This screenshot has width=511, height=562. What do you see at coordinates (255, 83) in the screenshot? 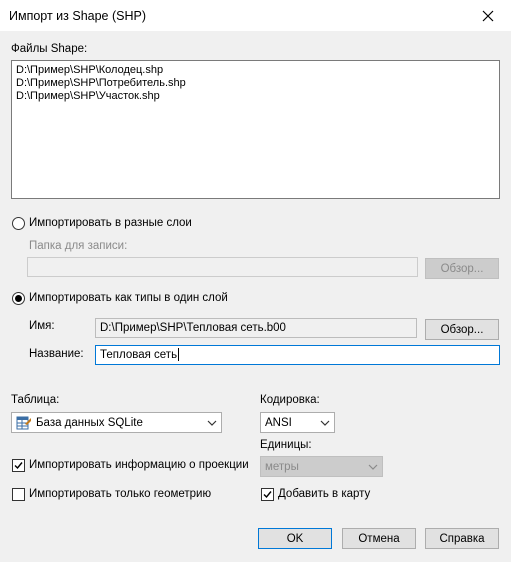
I see `list-item: D:\Пример\SHP\Потребитель.shp` at bounding box center [255, 83].